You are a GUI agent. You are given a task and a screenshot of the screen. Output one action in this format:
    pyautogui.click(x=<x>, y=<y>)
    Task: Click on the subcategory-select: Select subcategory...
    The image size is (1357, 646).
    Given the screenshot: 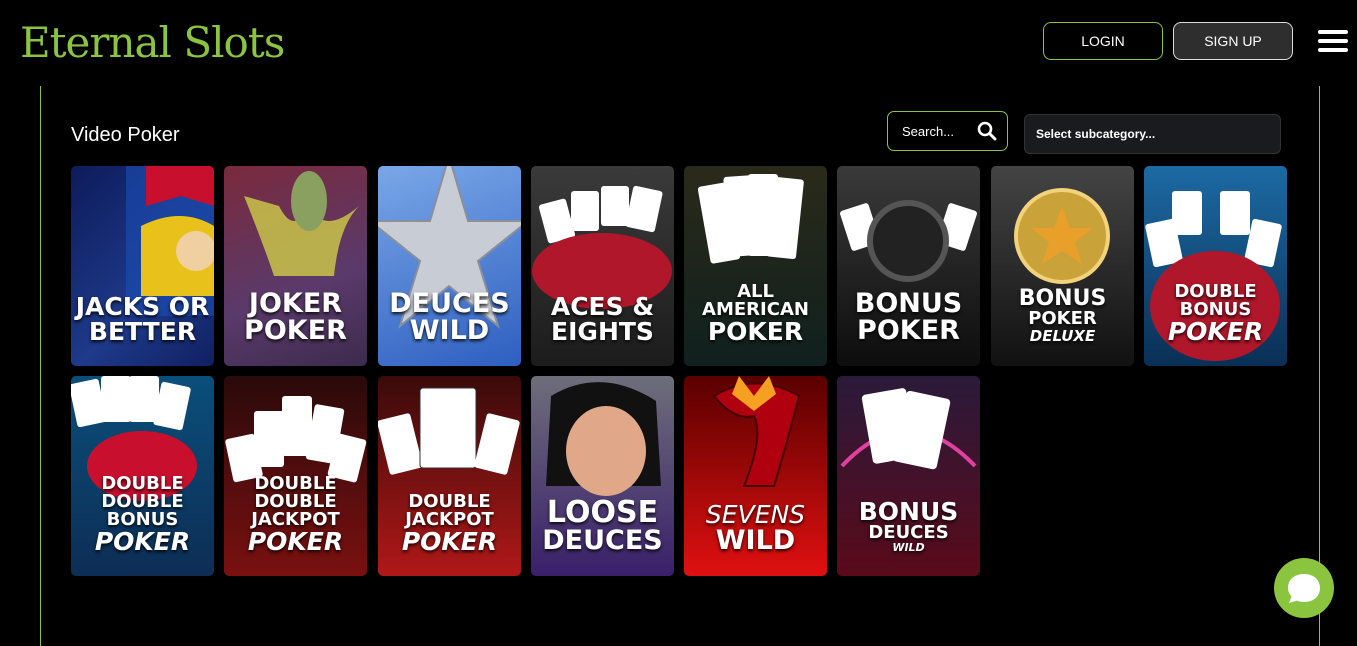 What is the action you would take?
    pyautogui.click(x=1152, y=134)
    